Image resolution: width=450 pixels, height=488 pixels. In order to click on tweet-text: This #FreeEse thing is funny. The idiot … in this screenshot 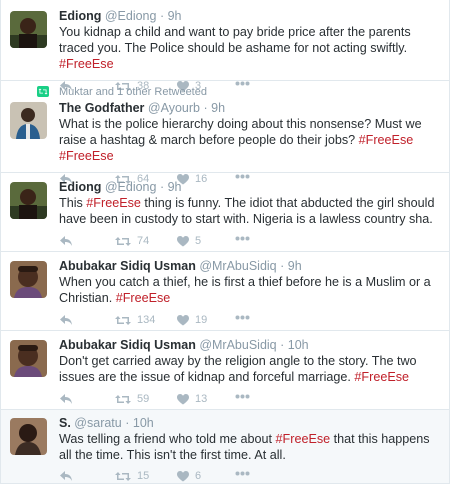, I will do `click(247, 211)`.